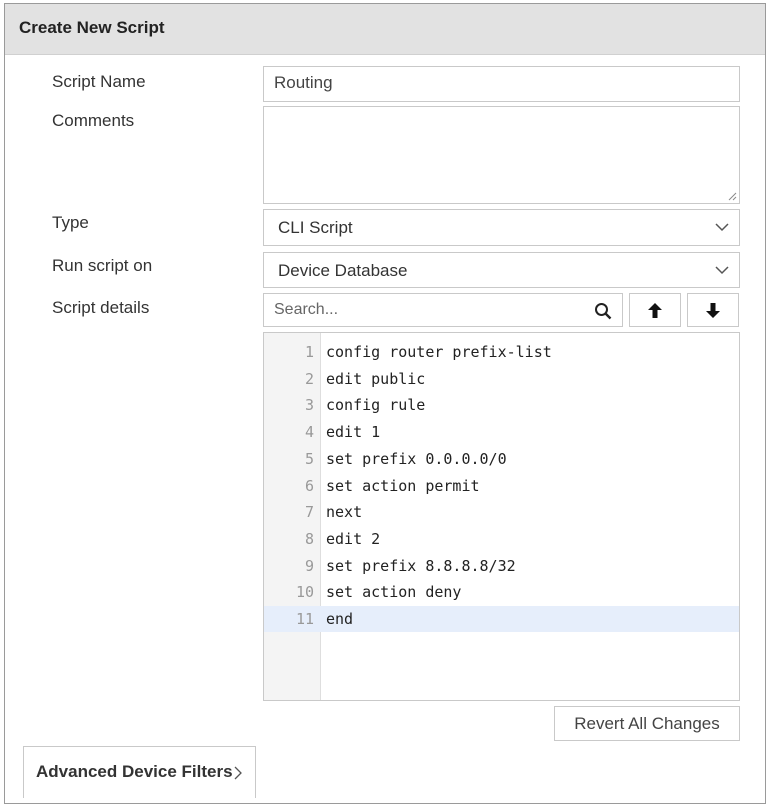 The height and width of the screenshot is (811, 770). What do you see at coordinates (304, 592) in the screenshot?
I see `line-number: 10` at bounding box center [304, 592].